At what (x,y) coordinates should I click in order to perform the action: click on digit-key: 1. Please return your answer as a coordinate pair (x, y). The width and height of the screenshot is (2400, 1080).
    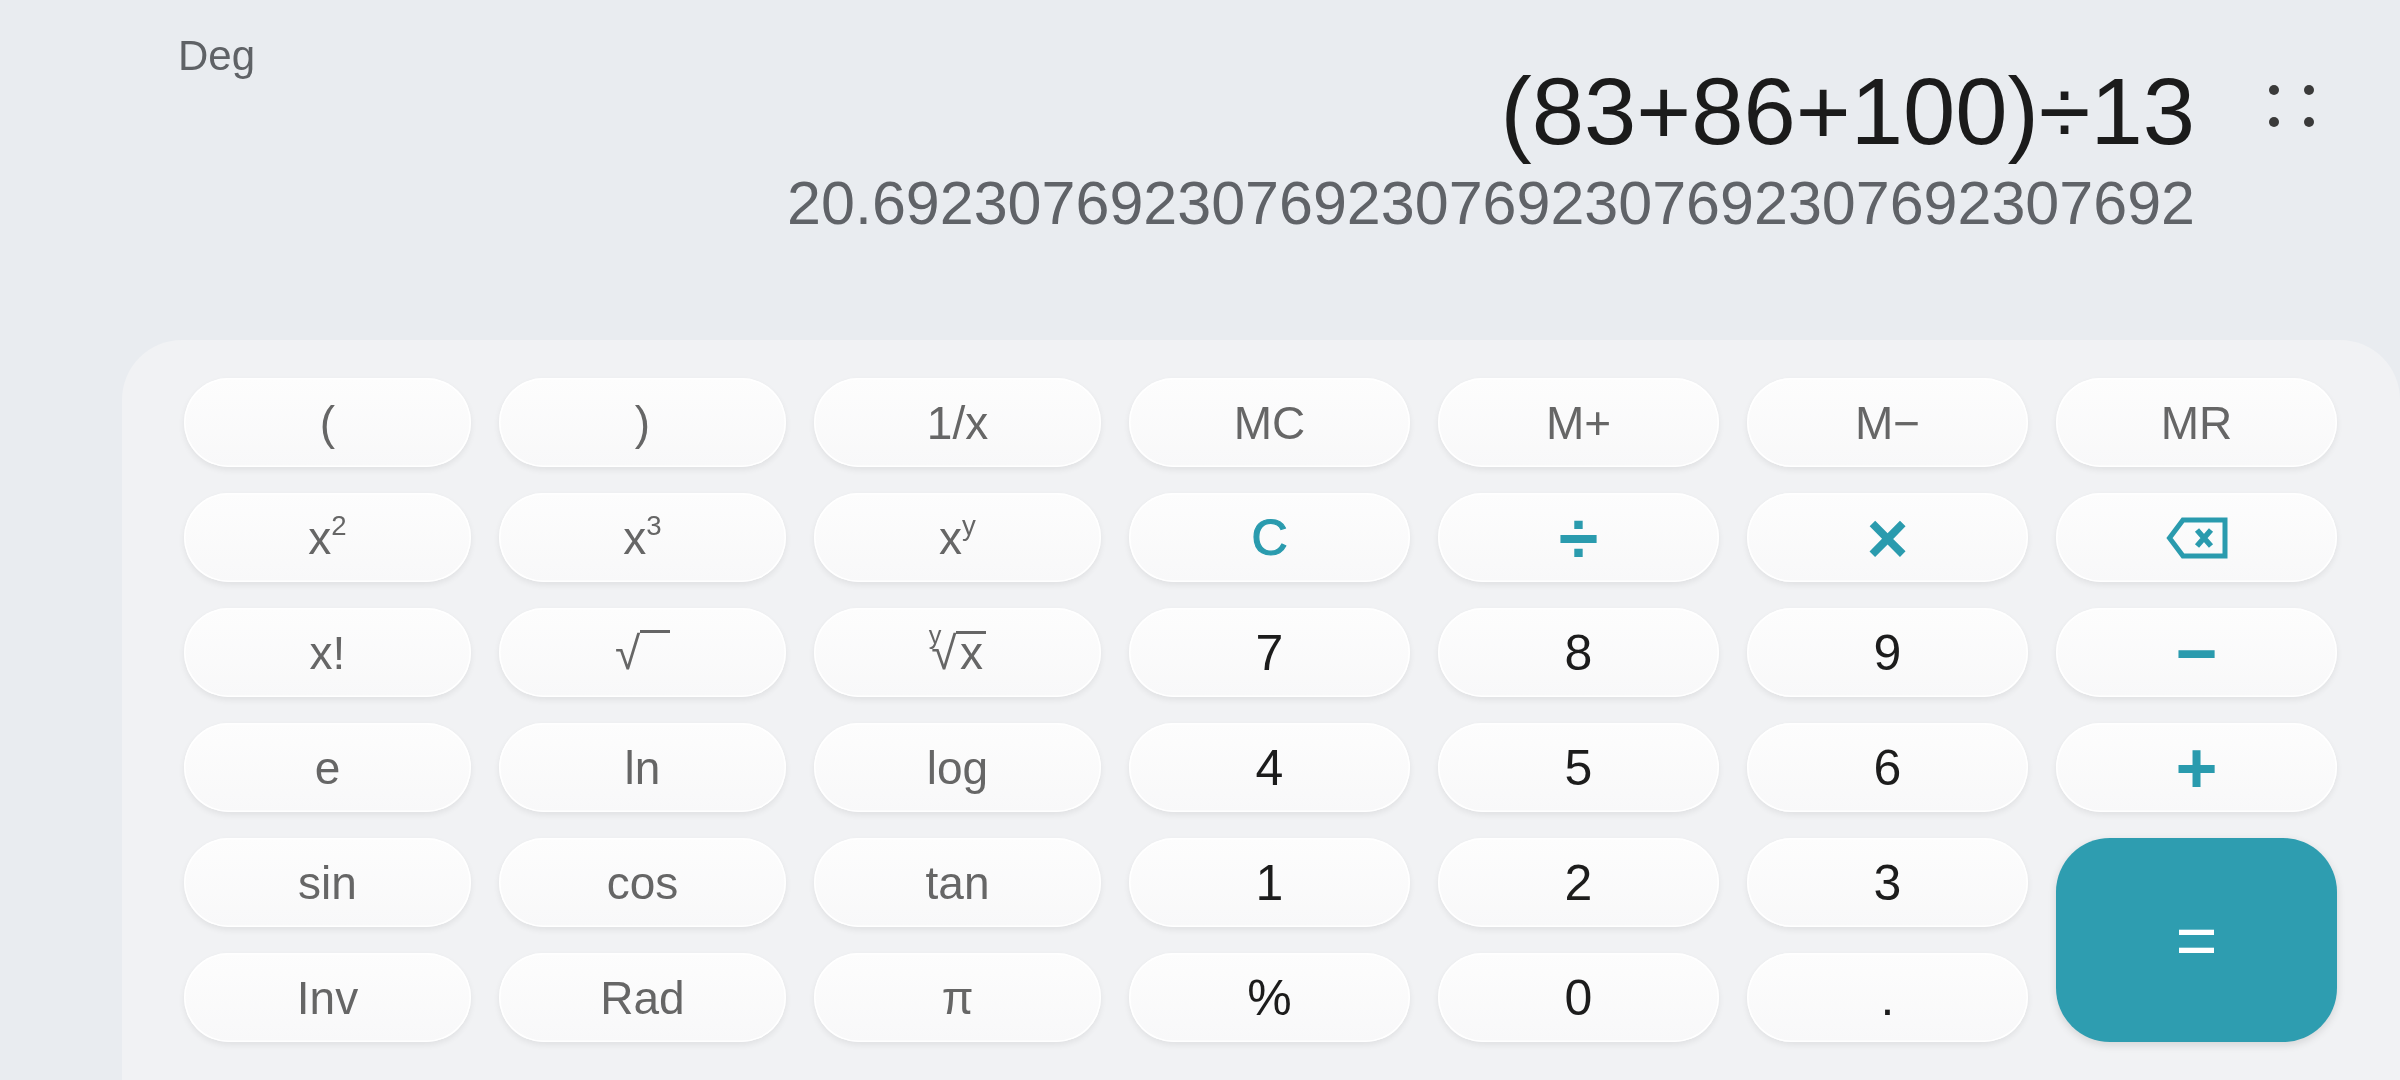
    Looking at the image, I should click on (1269, 882).